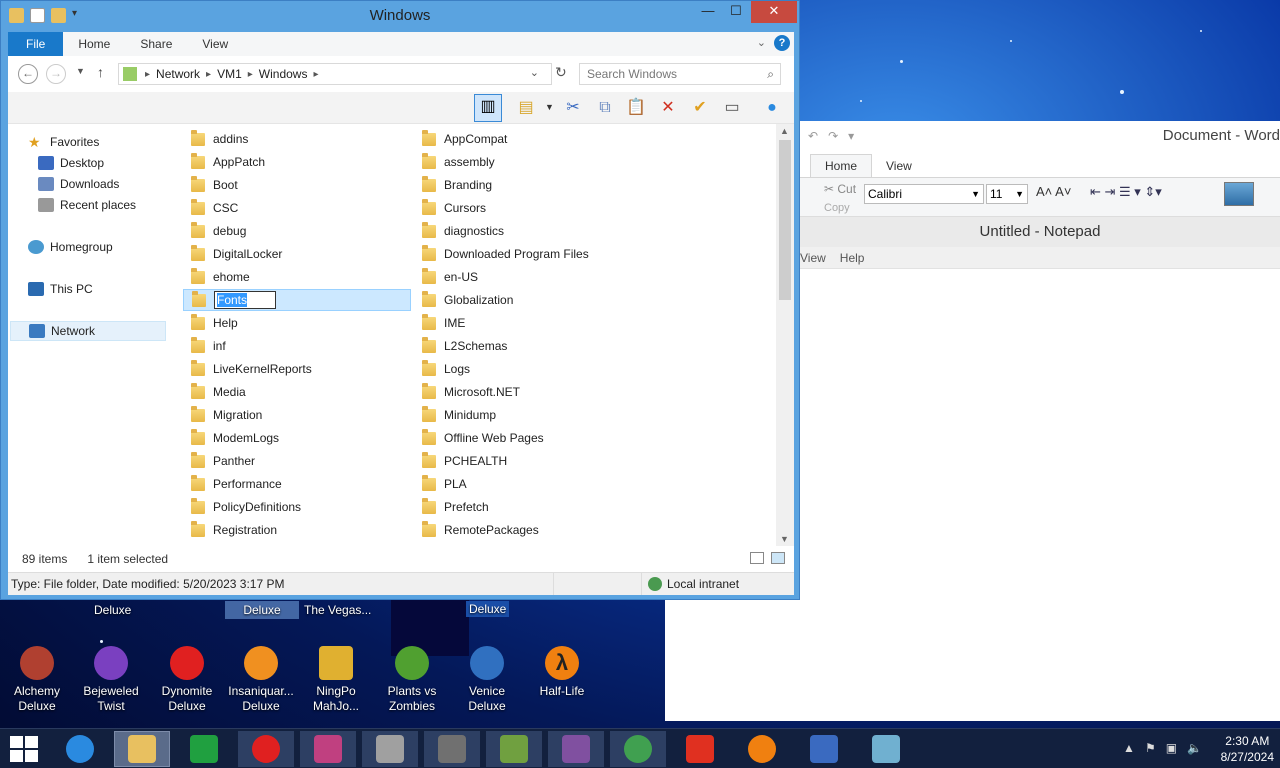  Describe the element at coordinates (245, 300) in the screenshot. I see `rename-input: Fonts` at that location.